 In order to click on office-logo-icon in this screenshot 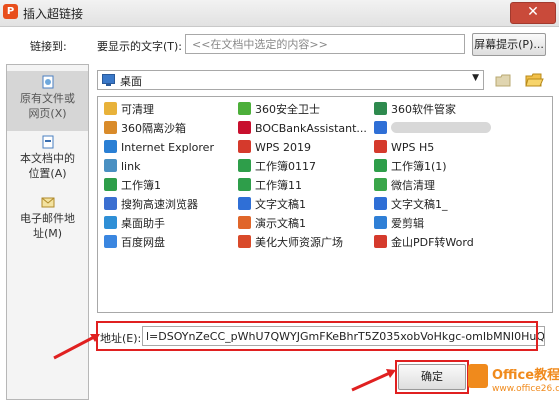, I will do `click(478, 376)`.